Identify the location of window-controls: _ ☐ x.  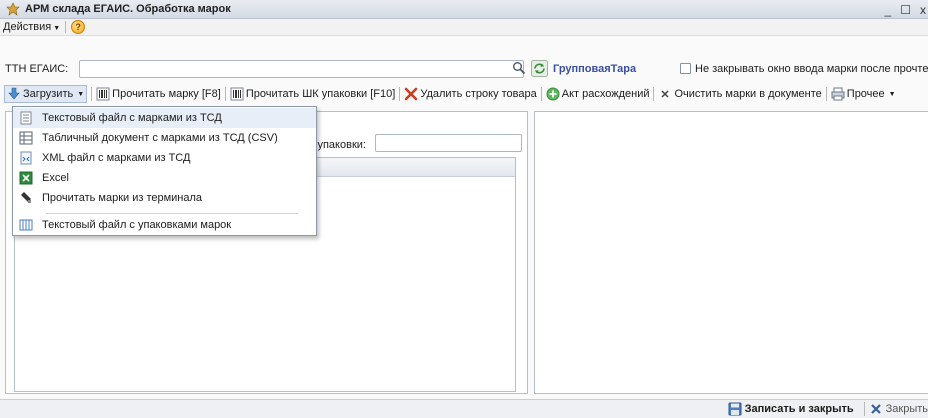
(905, 9).